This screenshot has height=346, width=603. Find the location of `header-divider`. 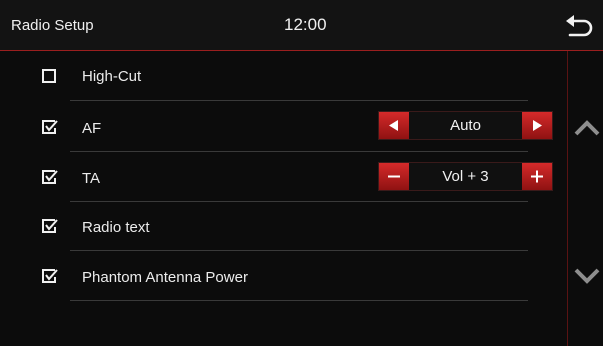

header-divider is located at coordinates (301, 50).